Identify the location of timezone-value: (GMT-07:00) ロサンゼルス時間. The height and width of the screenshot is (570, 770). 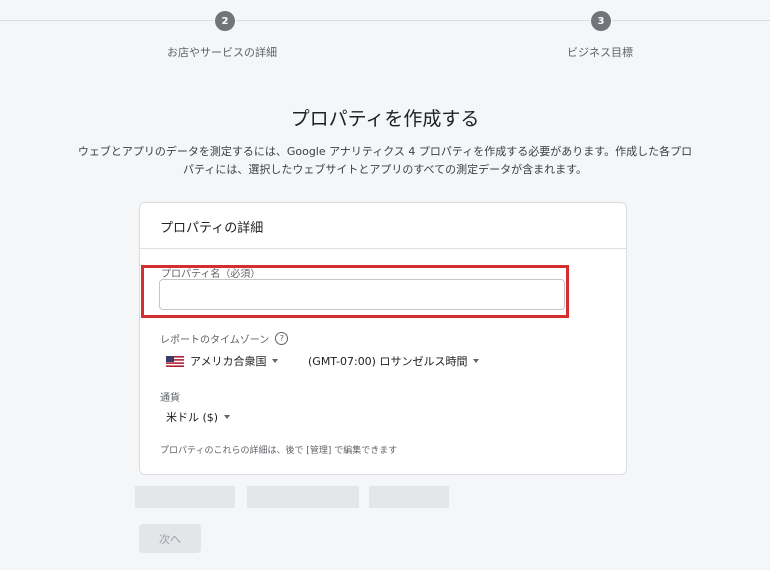
(388, 361).